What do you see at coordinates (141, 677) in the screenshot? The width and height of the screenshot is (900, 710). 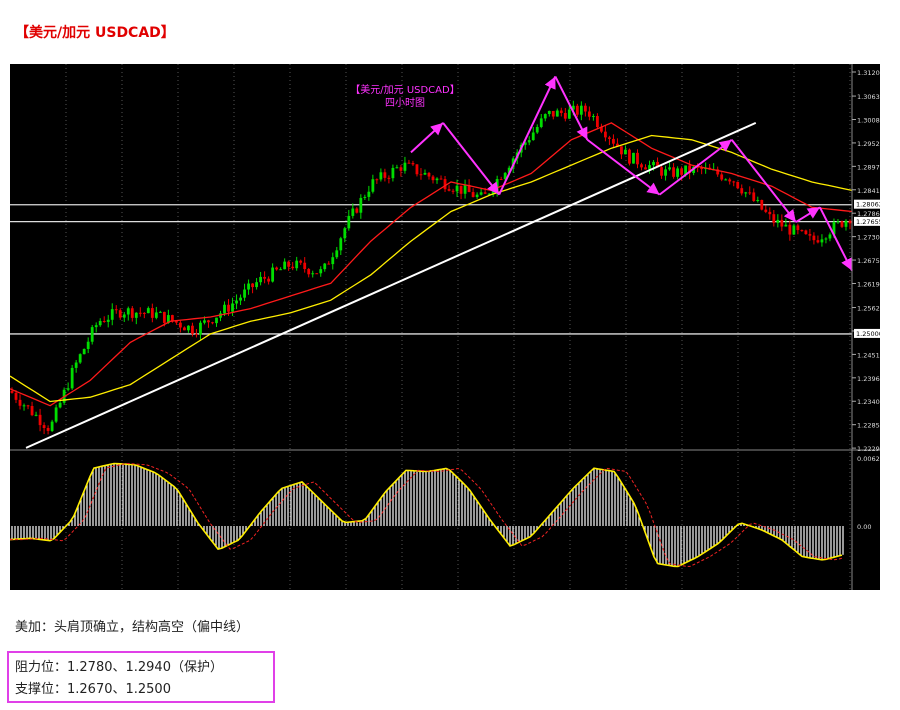 I see `levels-box: 阻力位：1.2780、1.2940（保护） 支撑位：1.2670、1.2500` at bounding box center [141, 677].